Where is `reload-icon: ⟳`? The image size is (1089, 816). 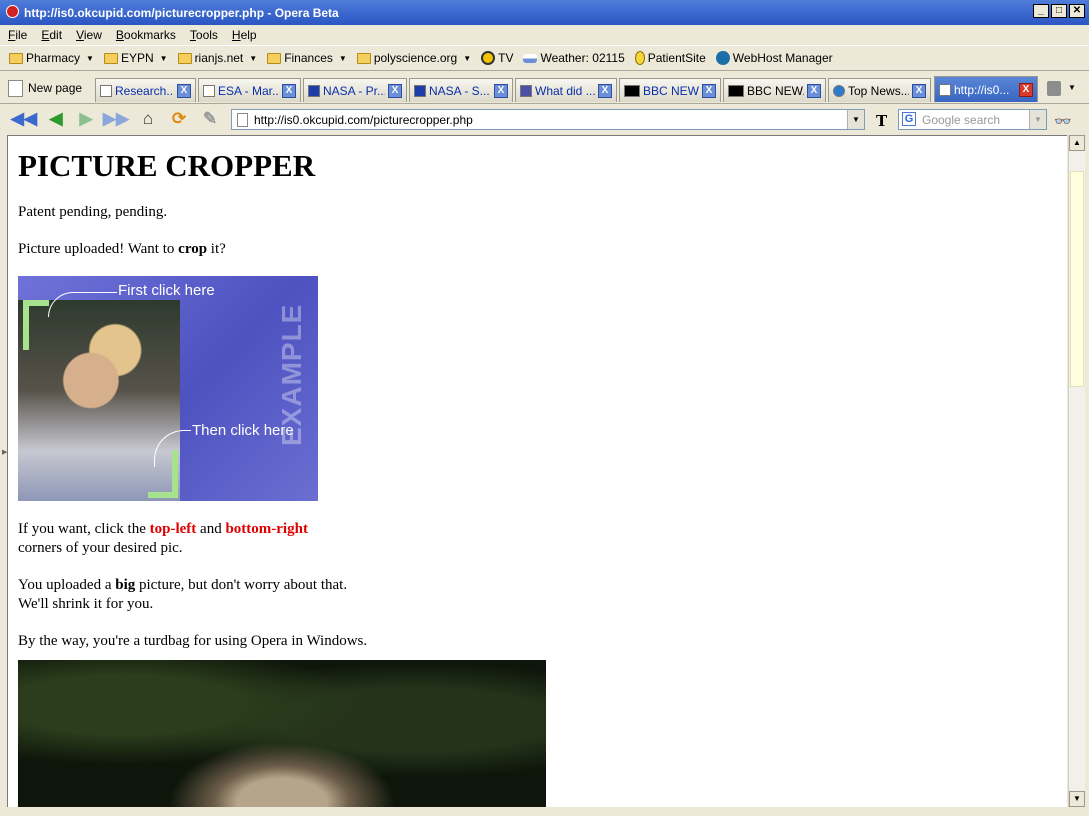
reload-icon: ⟳ is located at coordinates (179, 119).